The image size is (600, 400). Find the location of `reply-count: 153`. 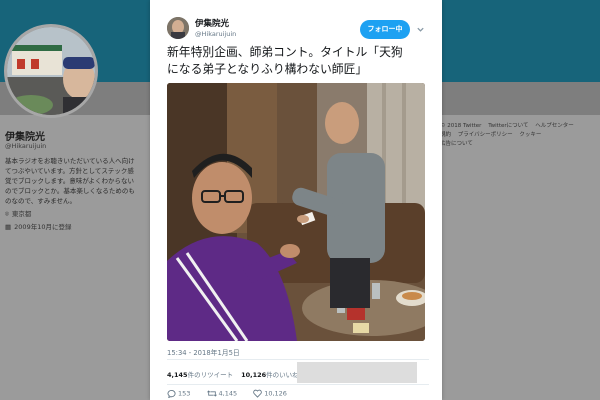

reply-count: 153 is located at coordinates (184, 393).